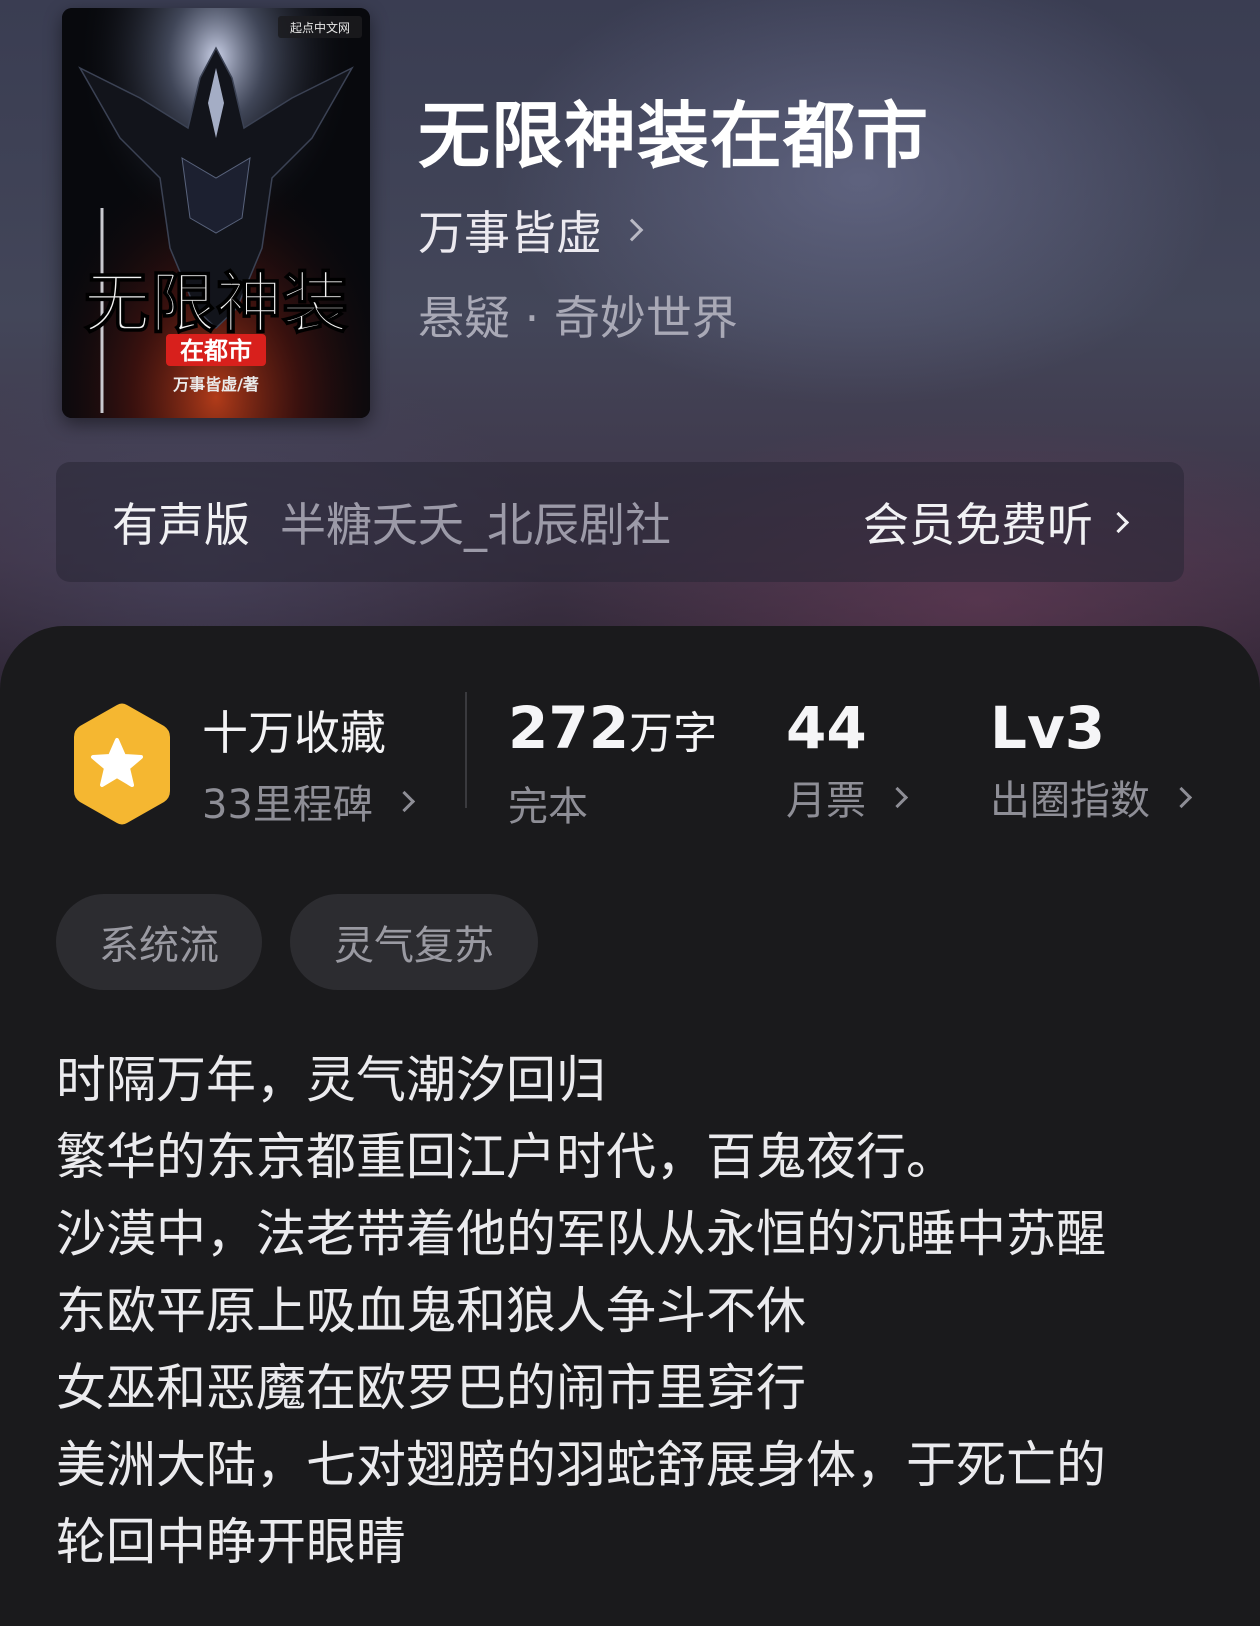 Image resolution: width=1260 pixels, height=1626 pixels. Describe the element at coordinates (978, 525) in the screenshot. I see `listen-free-label: 会员免费听` at that location.